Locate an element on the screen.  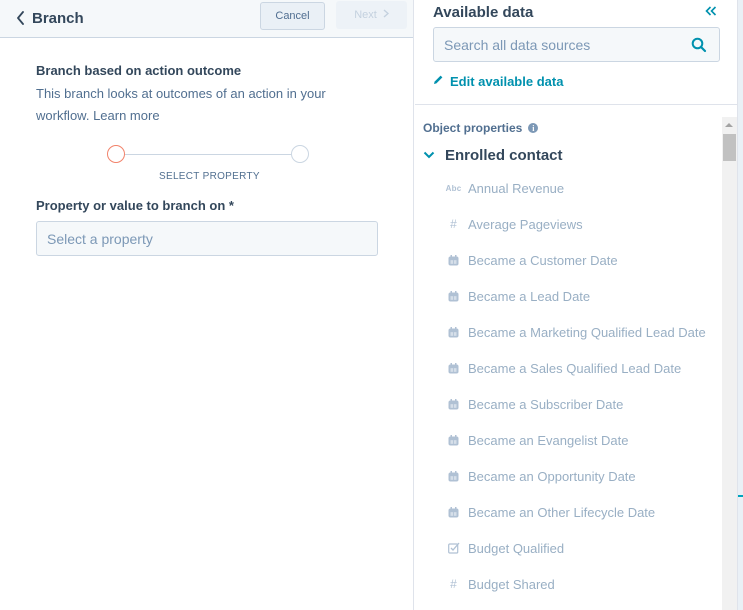
info-icon: i is located at coordinates (533, 128).